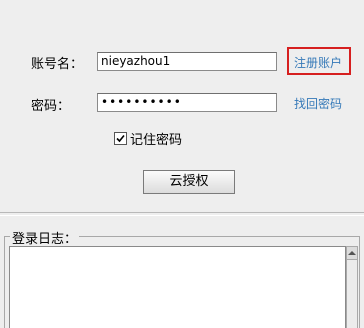  Describe the element at coordinates (45, 237) in the screenshot. I see `log-title: 登录日志：` at that location.